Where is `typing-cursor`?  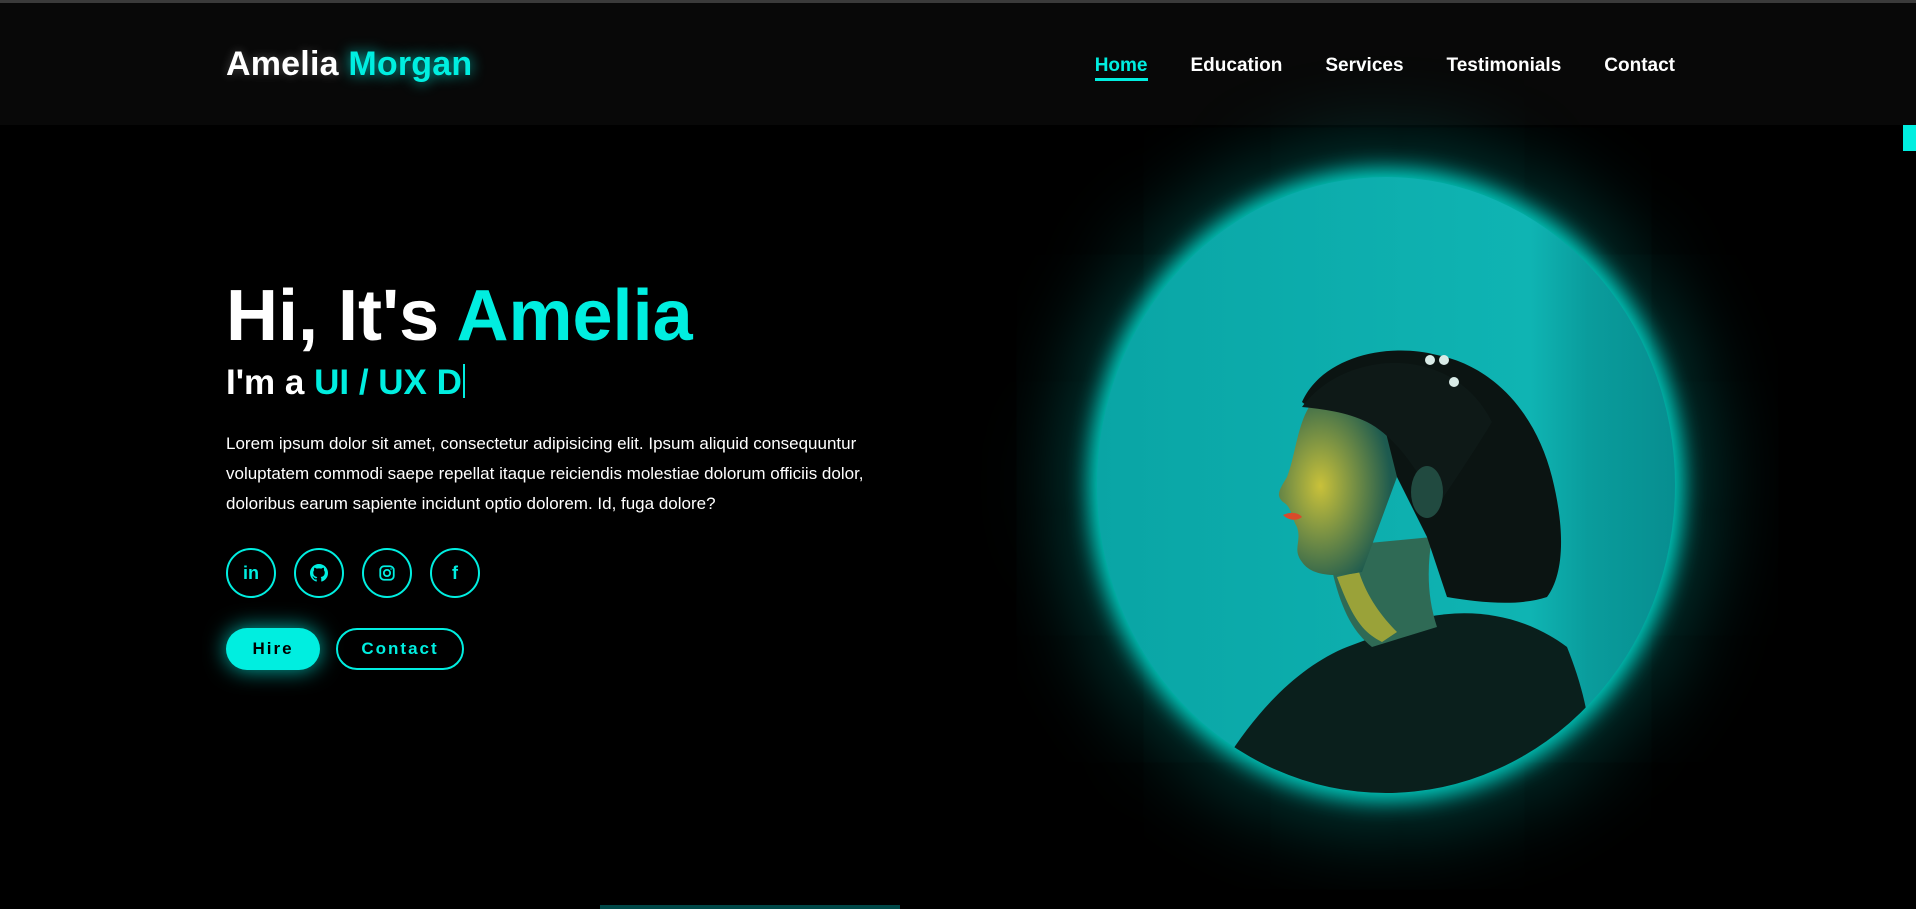 typing-cursor is located at coordinates (463, 381).